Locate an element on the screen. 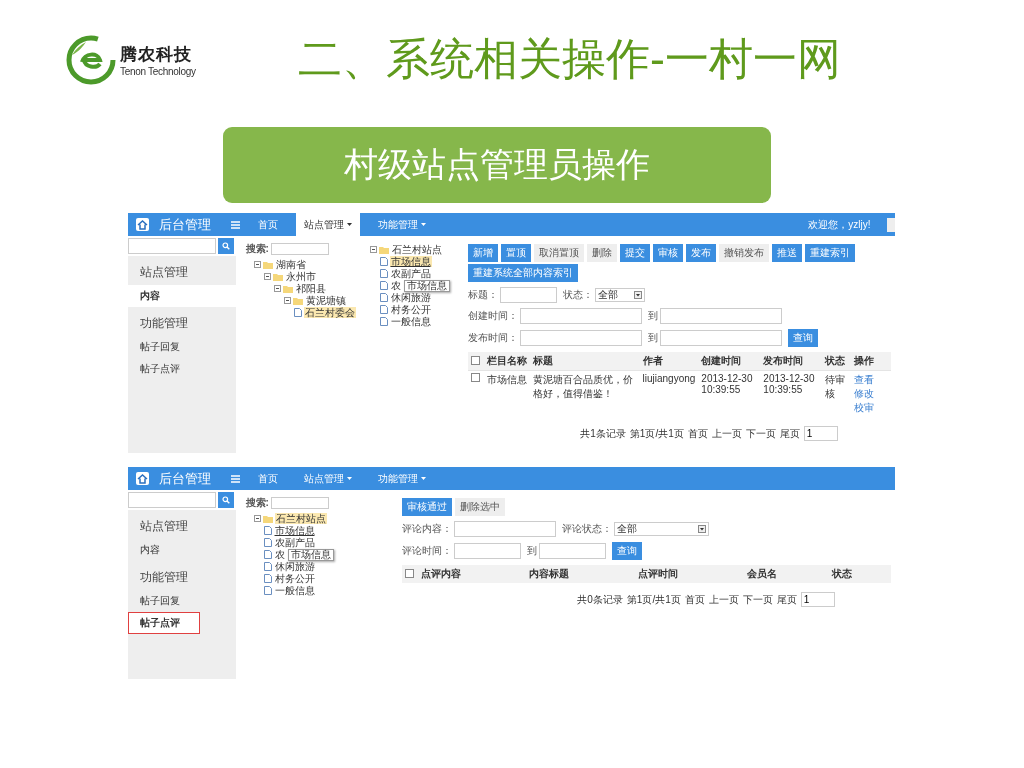  action-link: 查看 is located at coordinates (863, 379).